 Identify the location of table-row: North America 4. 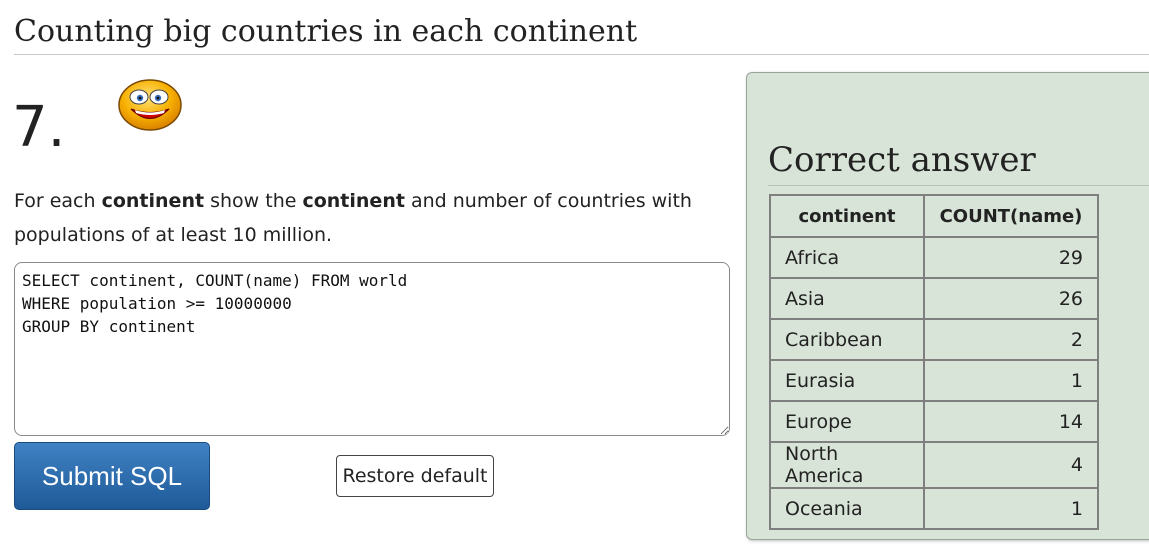
(934, 465).